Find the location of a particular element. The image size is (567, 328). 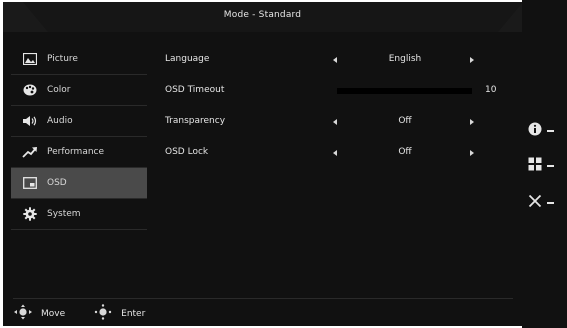

sidebar-item-performance: Performance is located at coordinates (79, 152).